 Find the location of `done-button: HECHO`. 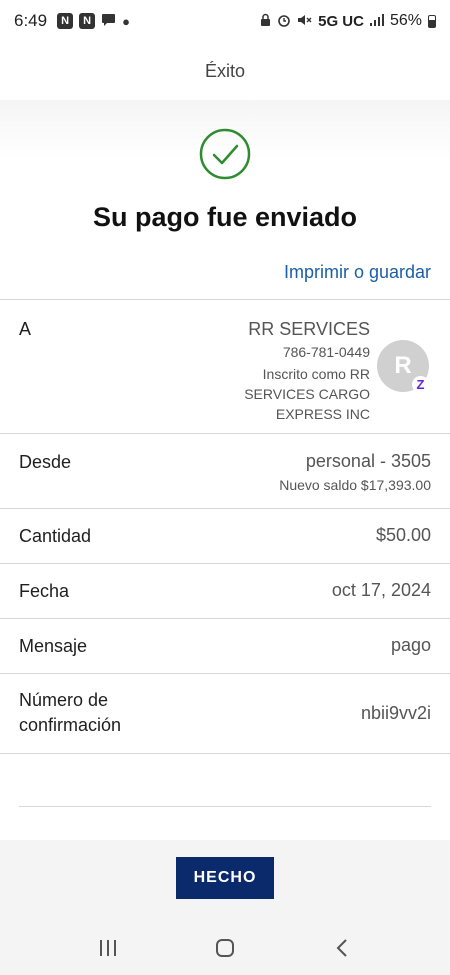

done-button: HECHO is located at coordinates (225, 878).